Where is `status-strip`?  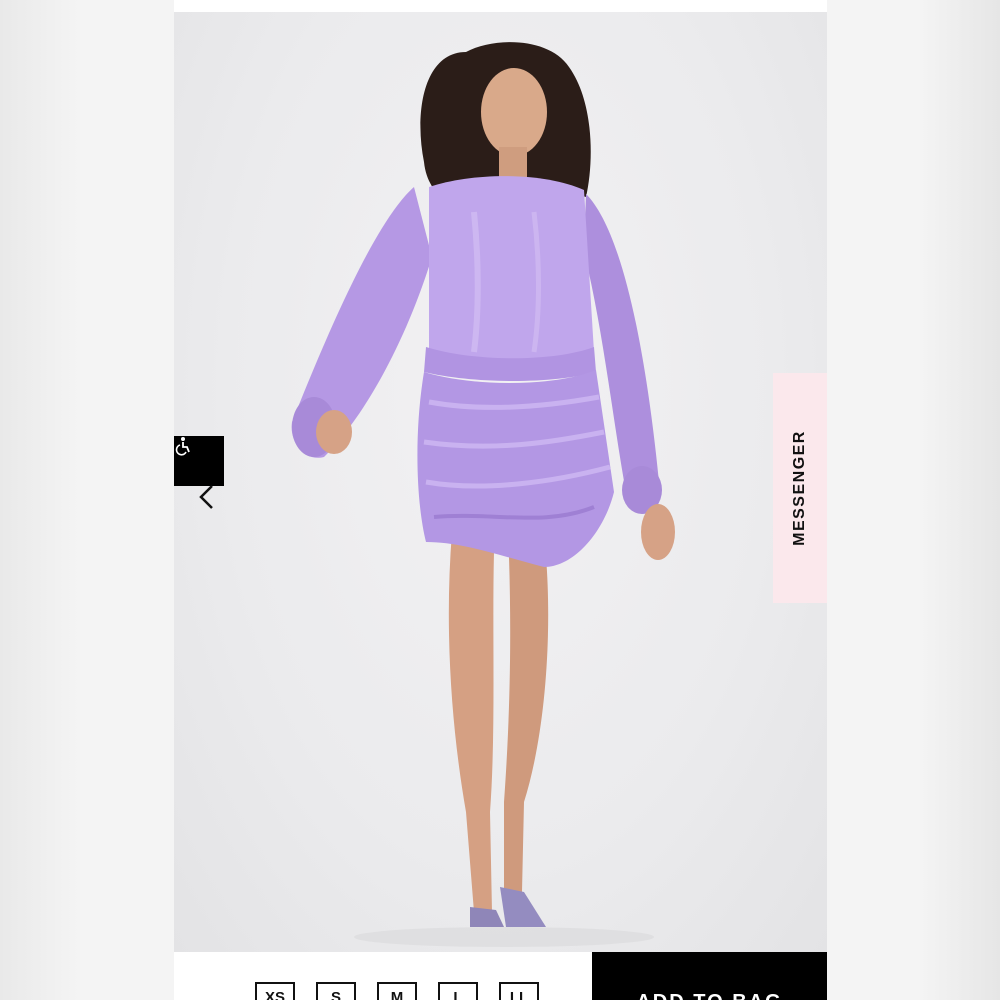 status-strip is located at coordinates (500, 6).